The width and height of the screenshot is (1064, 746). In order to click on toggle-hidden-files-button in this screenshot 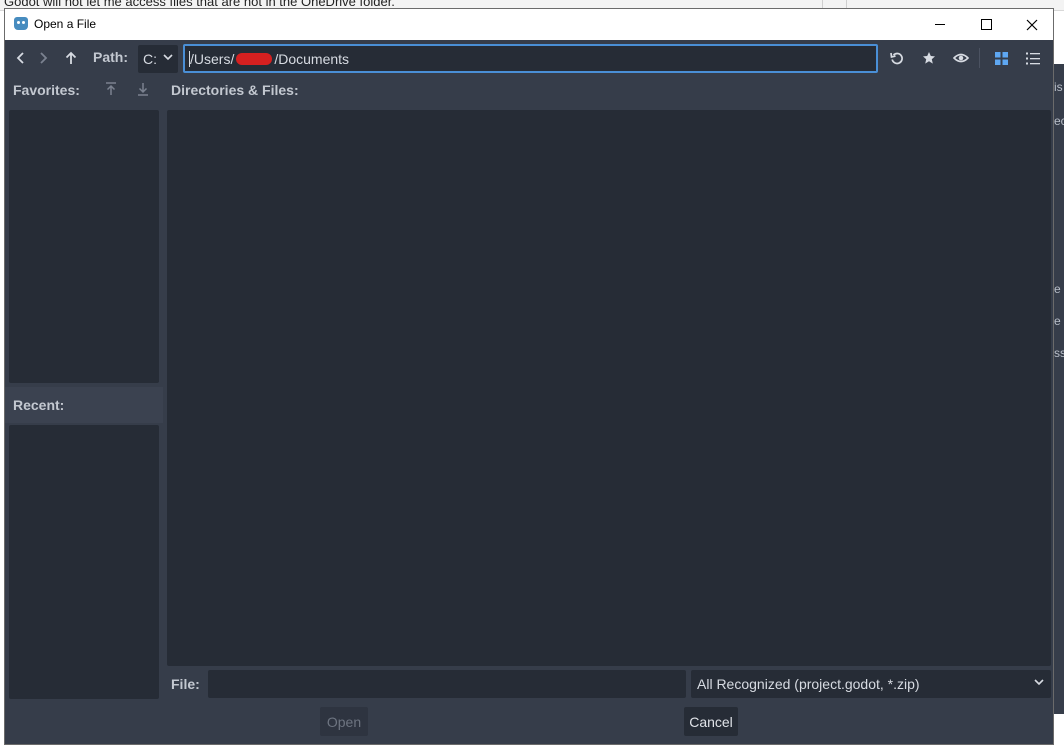, I will do `click(961, 58)`.